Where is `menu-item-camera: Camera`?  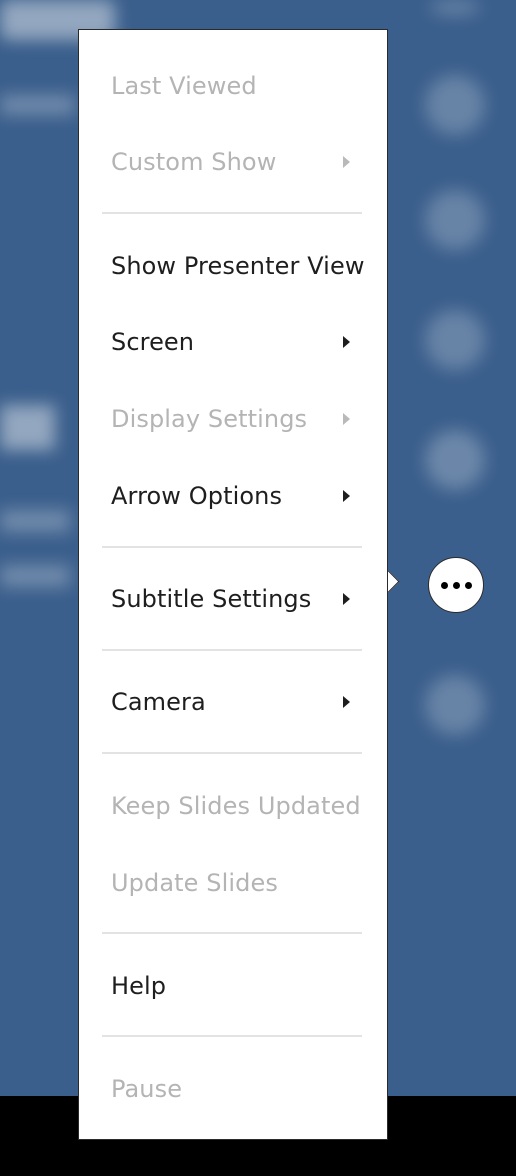
menu-item-camera: Camera is located at coordinates (233, 702).